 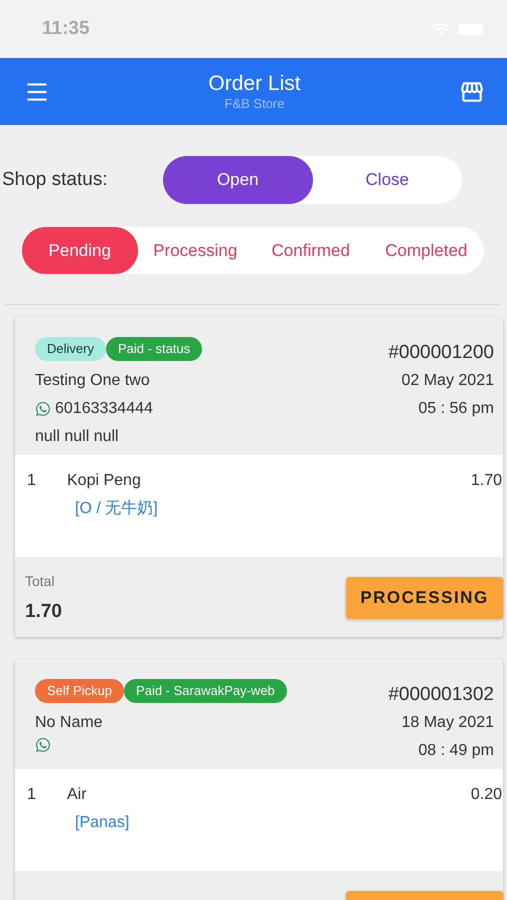 I want to click on total-label: Total, so click(x=40, y=581).